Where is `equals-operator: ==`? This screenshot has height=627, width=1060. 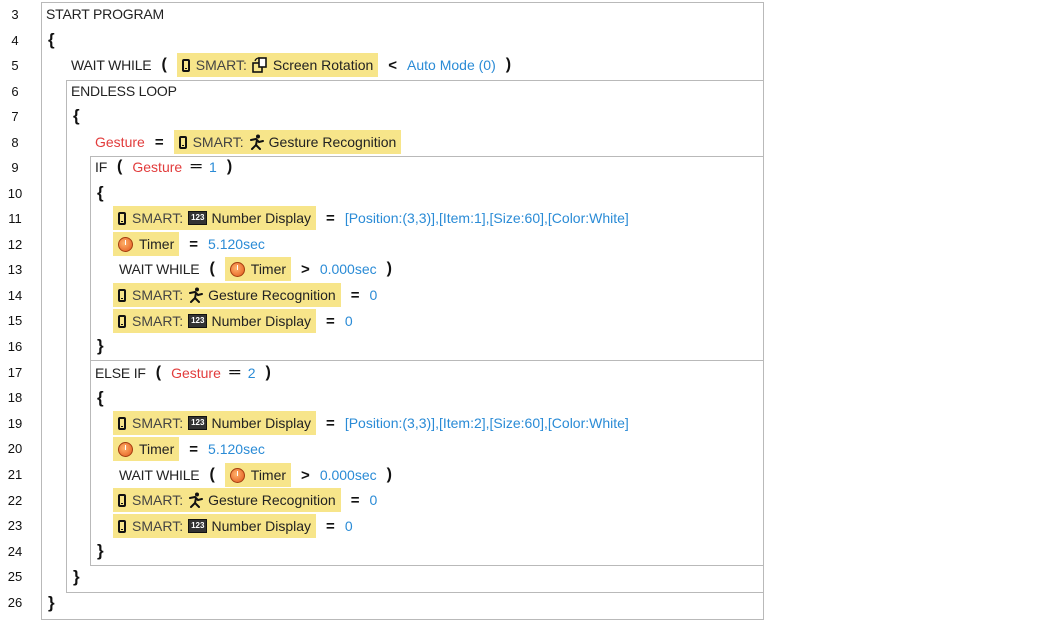
equals-operator: == is located at coordinates (234, 373).